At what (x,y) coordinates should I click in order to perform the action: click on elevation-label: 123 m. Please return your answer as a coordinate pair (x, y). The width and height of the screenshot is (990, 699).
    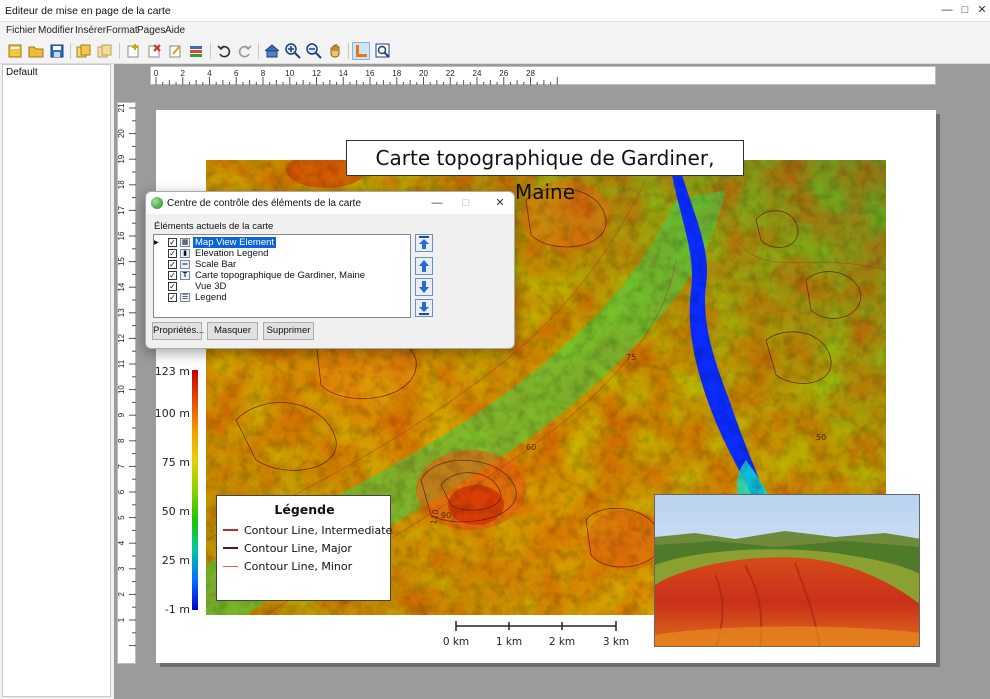
    Looking at the image, I should click on (172, 371).